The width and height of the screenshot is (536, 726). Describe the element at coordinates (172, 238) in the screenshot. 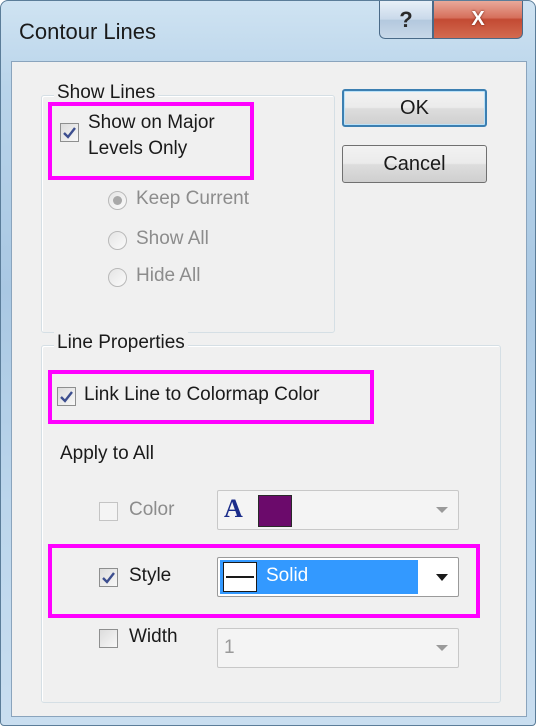

I see `radio-show-all-label: Show All` at that location.